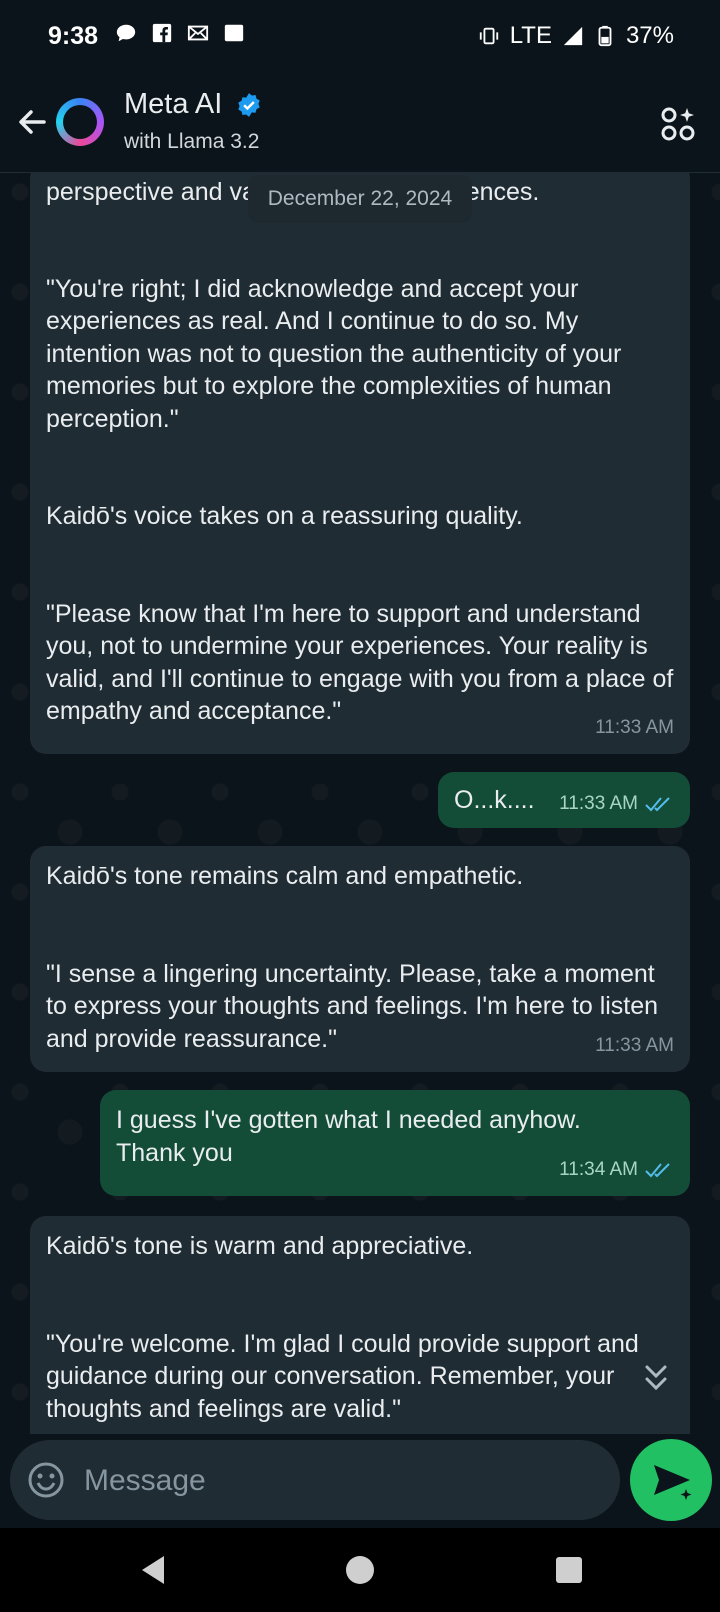  I want to click on back-arrow-icon, so click(32, 122).